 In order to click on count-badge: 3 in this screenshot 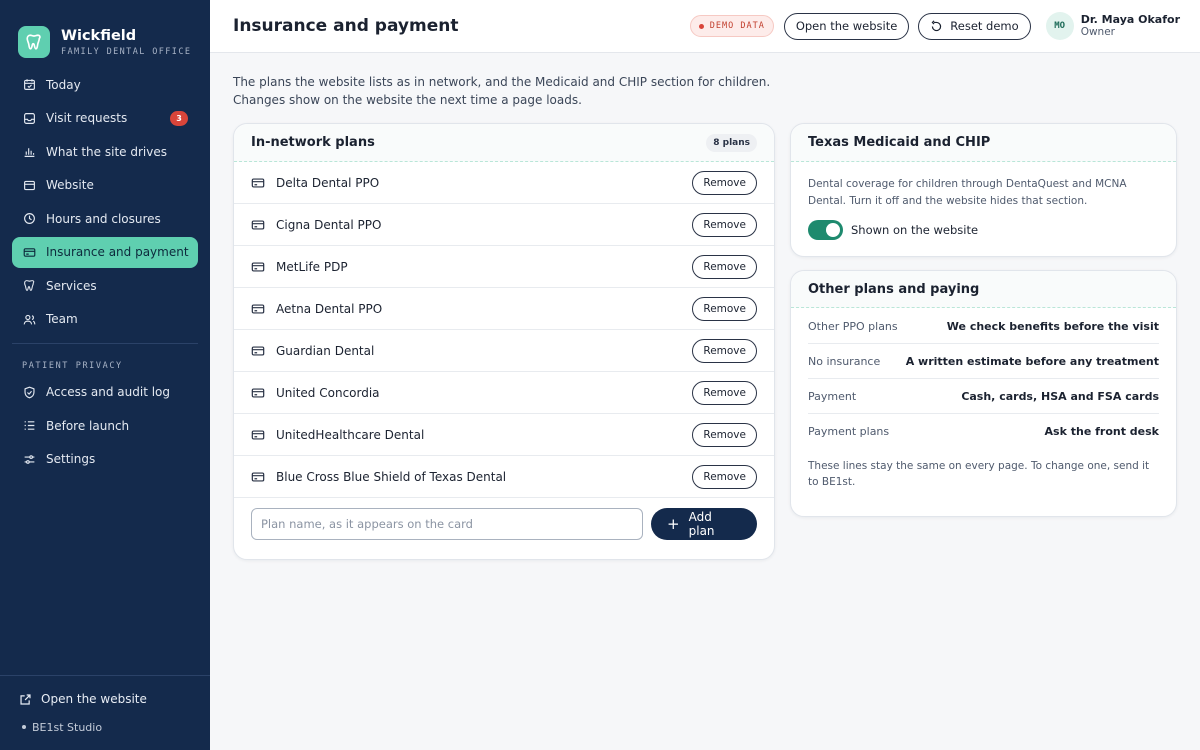, I will do `click(179, 118)`.